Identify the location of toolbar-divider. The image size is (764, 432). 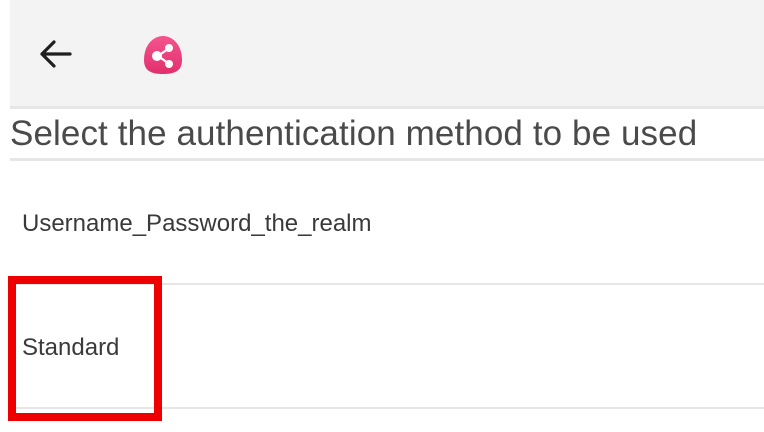
(387, 107).